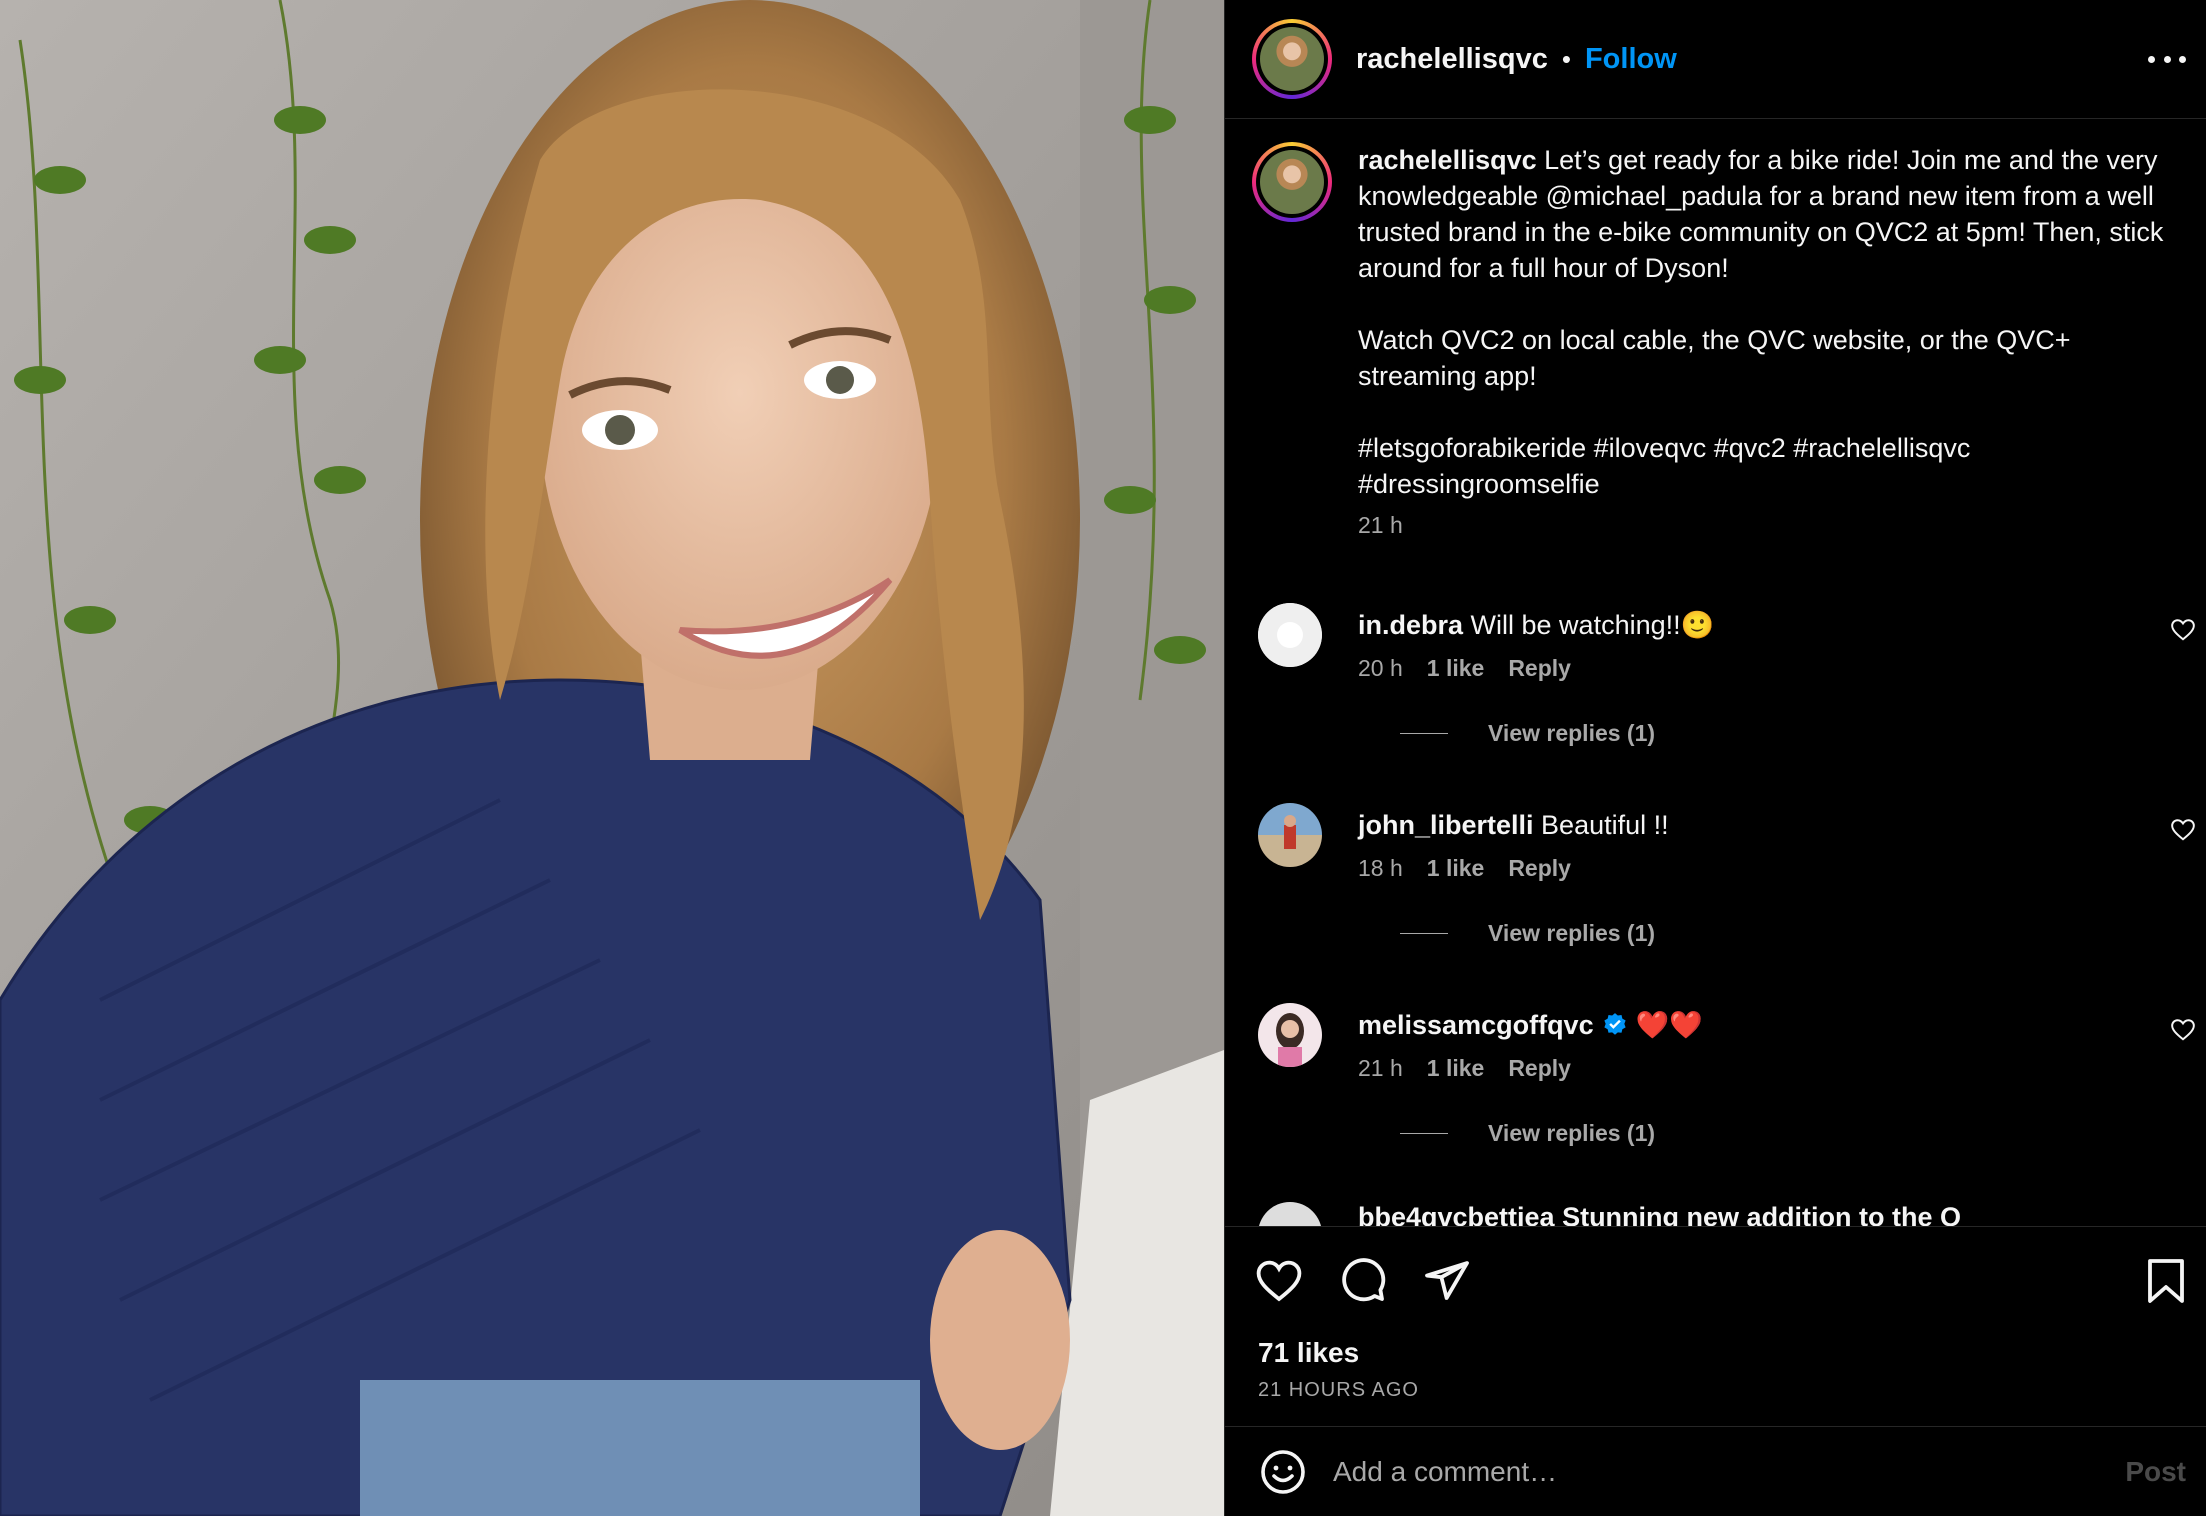  I want to click on comment-time: 21 h, so click(1380, 1068).